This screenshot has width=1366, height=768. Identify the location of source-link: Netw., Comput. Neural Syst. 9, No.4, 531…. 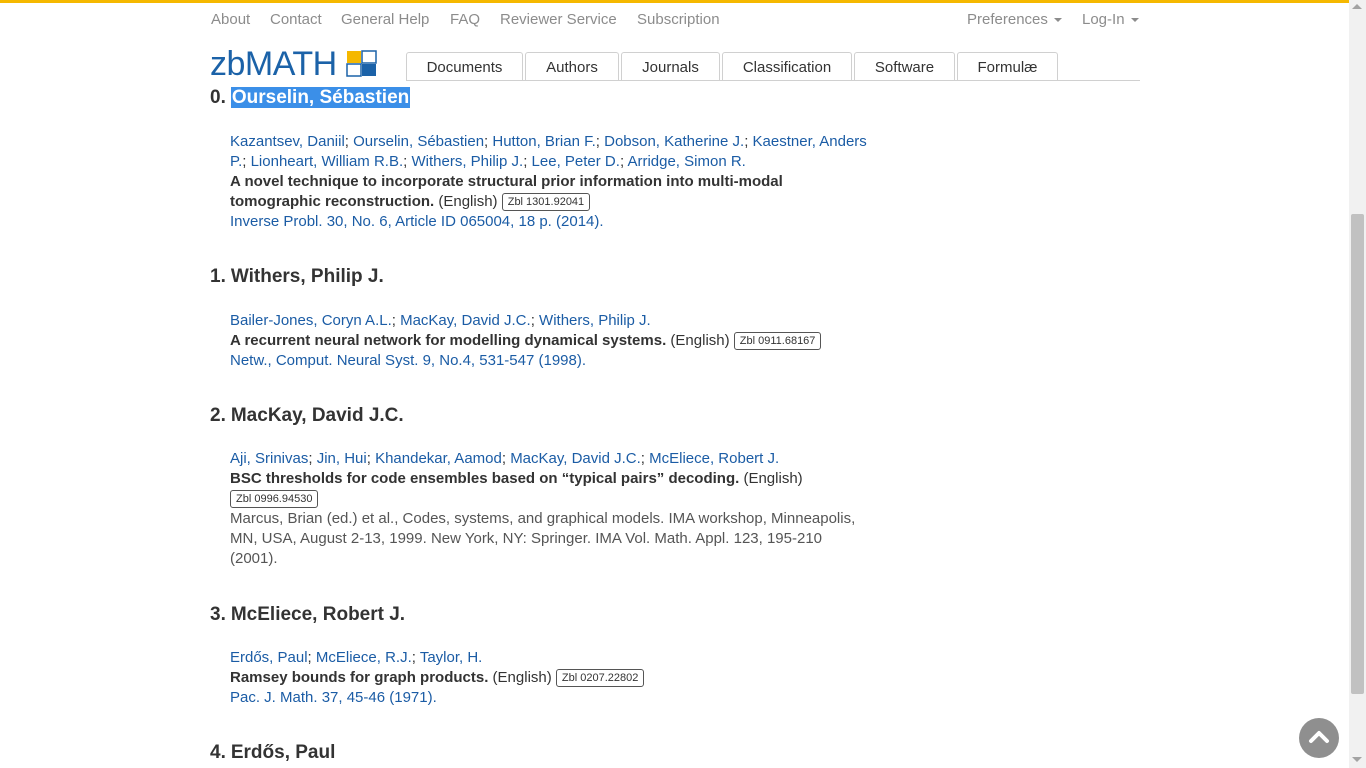
(408, 360).